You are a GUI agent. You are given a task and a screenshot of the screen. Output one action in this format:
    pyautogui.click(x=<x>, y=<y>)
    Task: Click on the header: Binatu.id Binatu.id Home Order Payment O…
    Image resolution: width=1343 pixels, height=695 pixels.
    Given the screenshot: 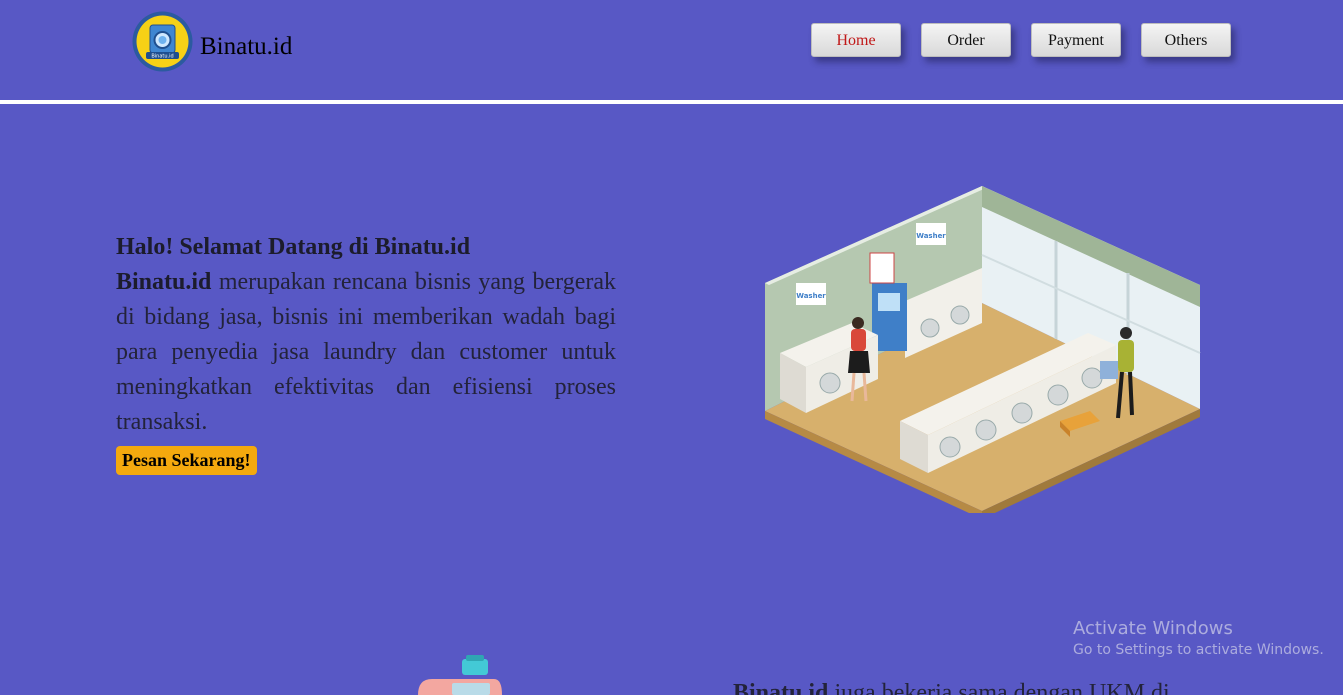 What is the action you would take?
    pyautogui.click(x=671, y=50)
    